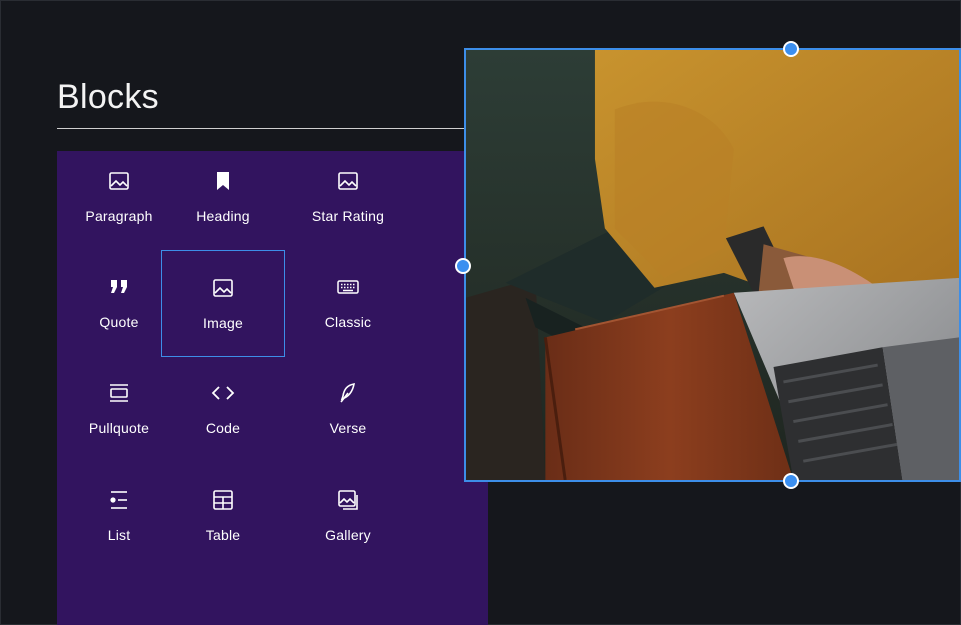 Image resolution: width=961 pixels, height=625 pixels. What do you see at coordinates (223, 535) in the screenshot?
I see `block-label: Table` at bounding box center [223, 535].